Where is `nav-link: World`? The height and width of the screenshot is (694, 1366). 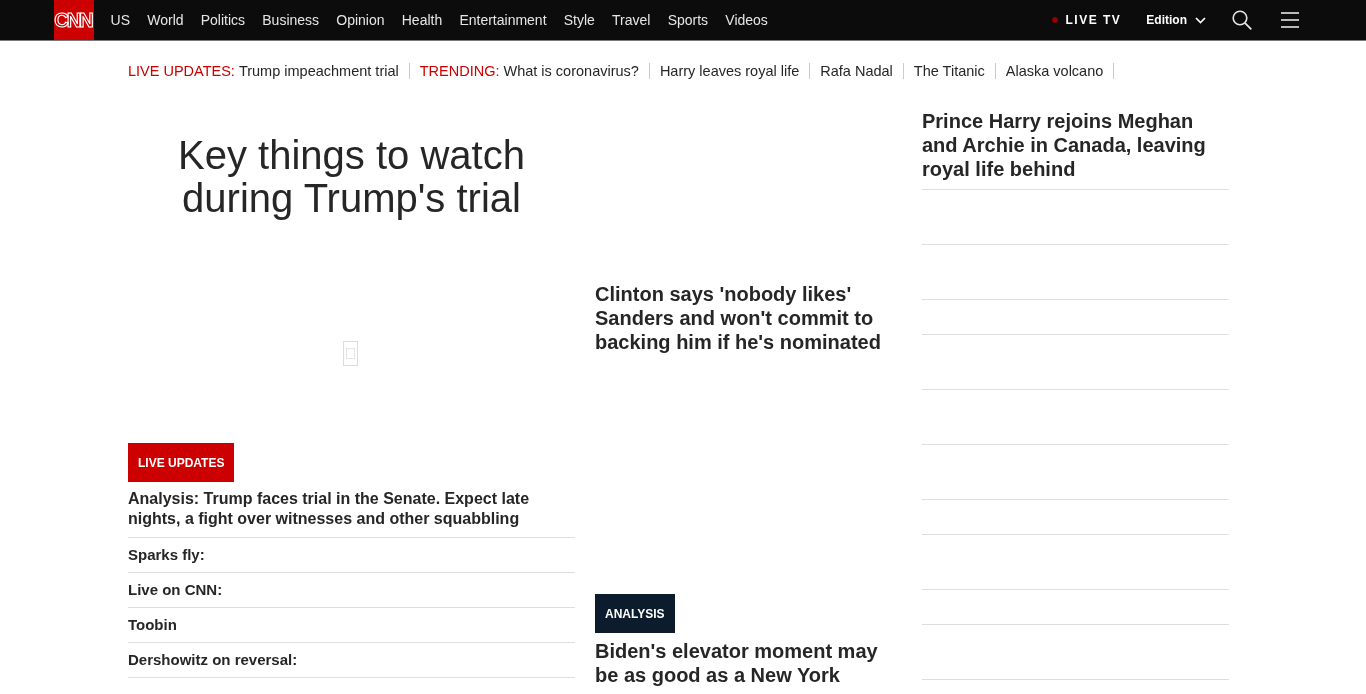
nav-link: World is located at coordinates (165, 20).